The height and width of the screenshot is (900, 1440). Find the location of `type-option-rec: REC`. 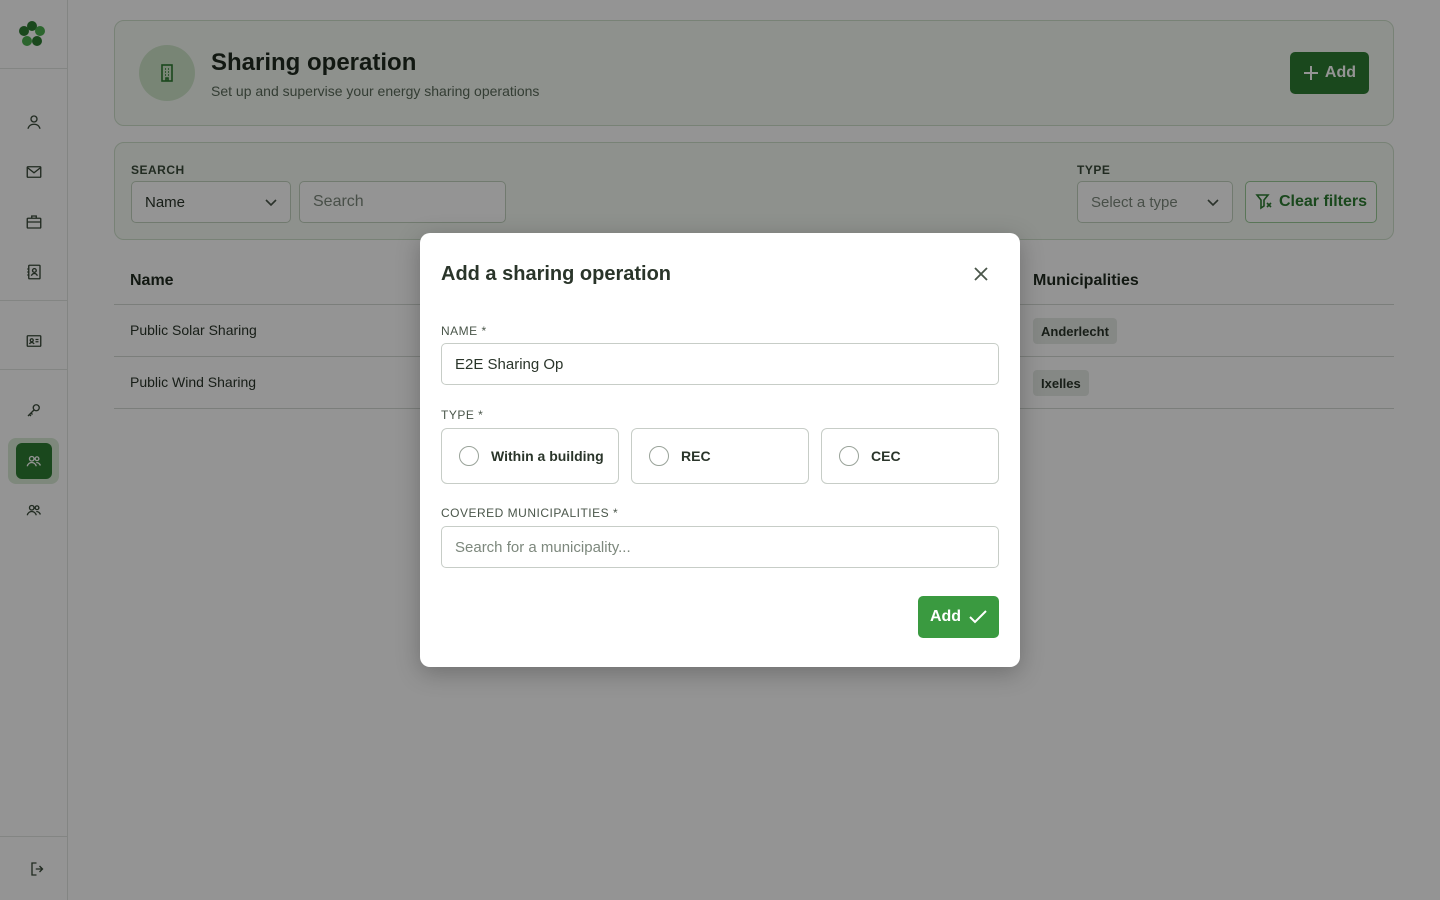

type-option-rec: REC is located at coordinates (720, 456).